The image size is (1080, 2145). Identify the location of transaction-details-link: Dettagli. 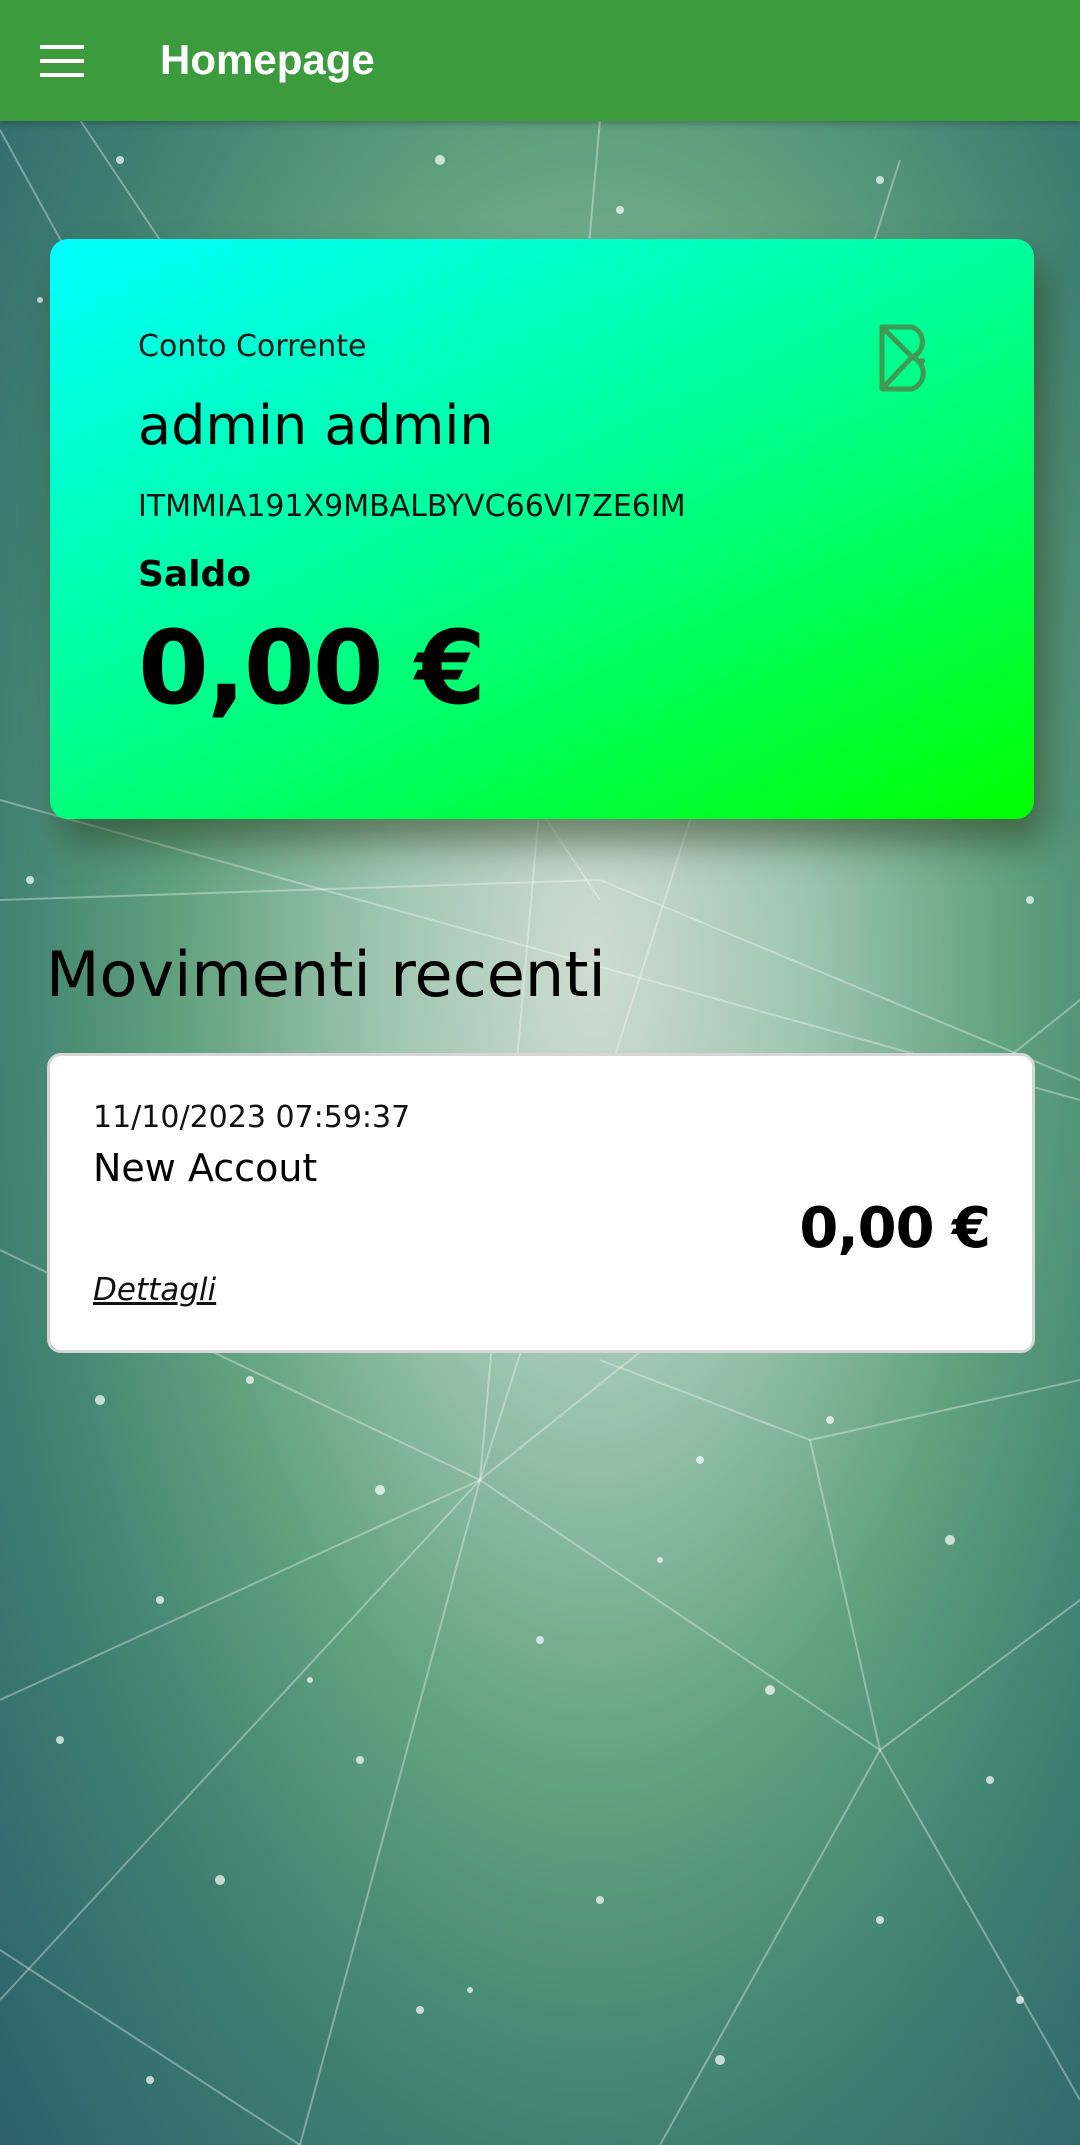
(154, 1290).